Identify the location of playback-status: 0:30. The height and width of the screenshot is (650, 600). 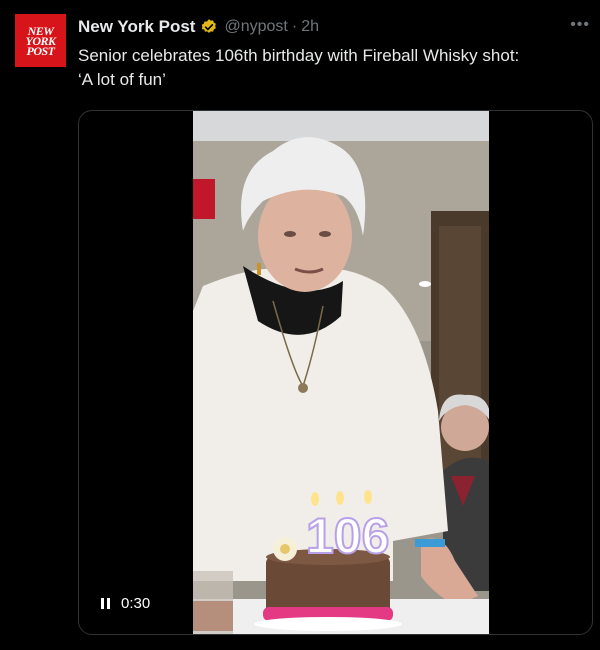
(125, 603).